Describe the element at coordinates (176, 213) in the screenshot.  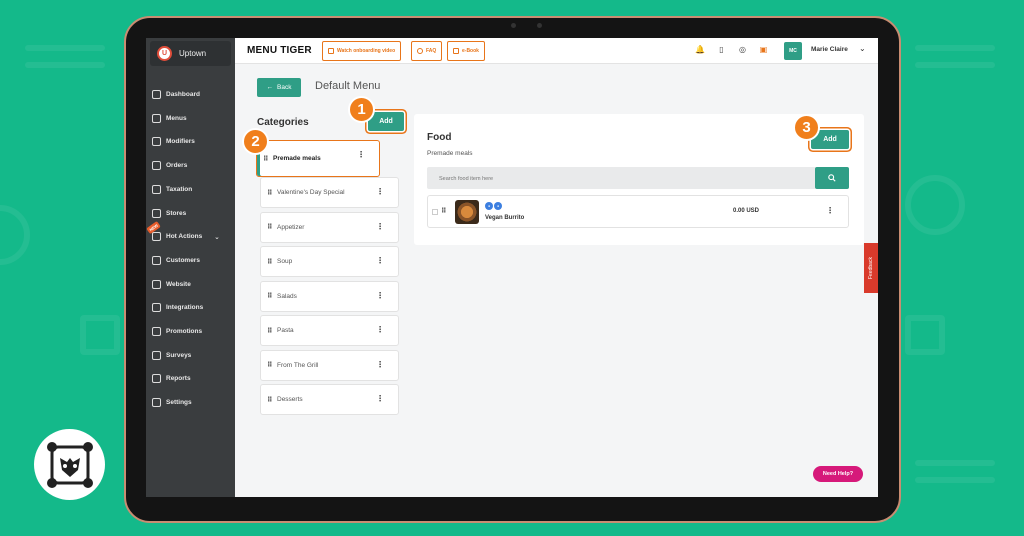
I see `sidebar-item-label: Stores` at that location.